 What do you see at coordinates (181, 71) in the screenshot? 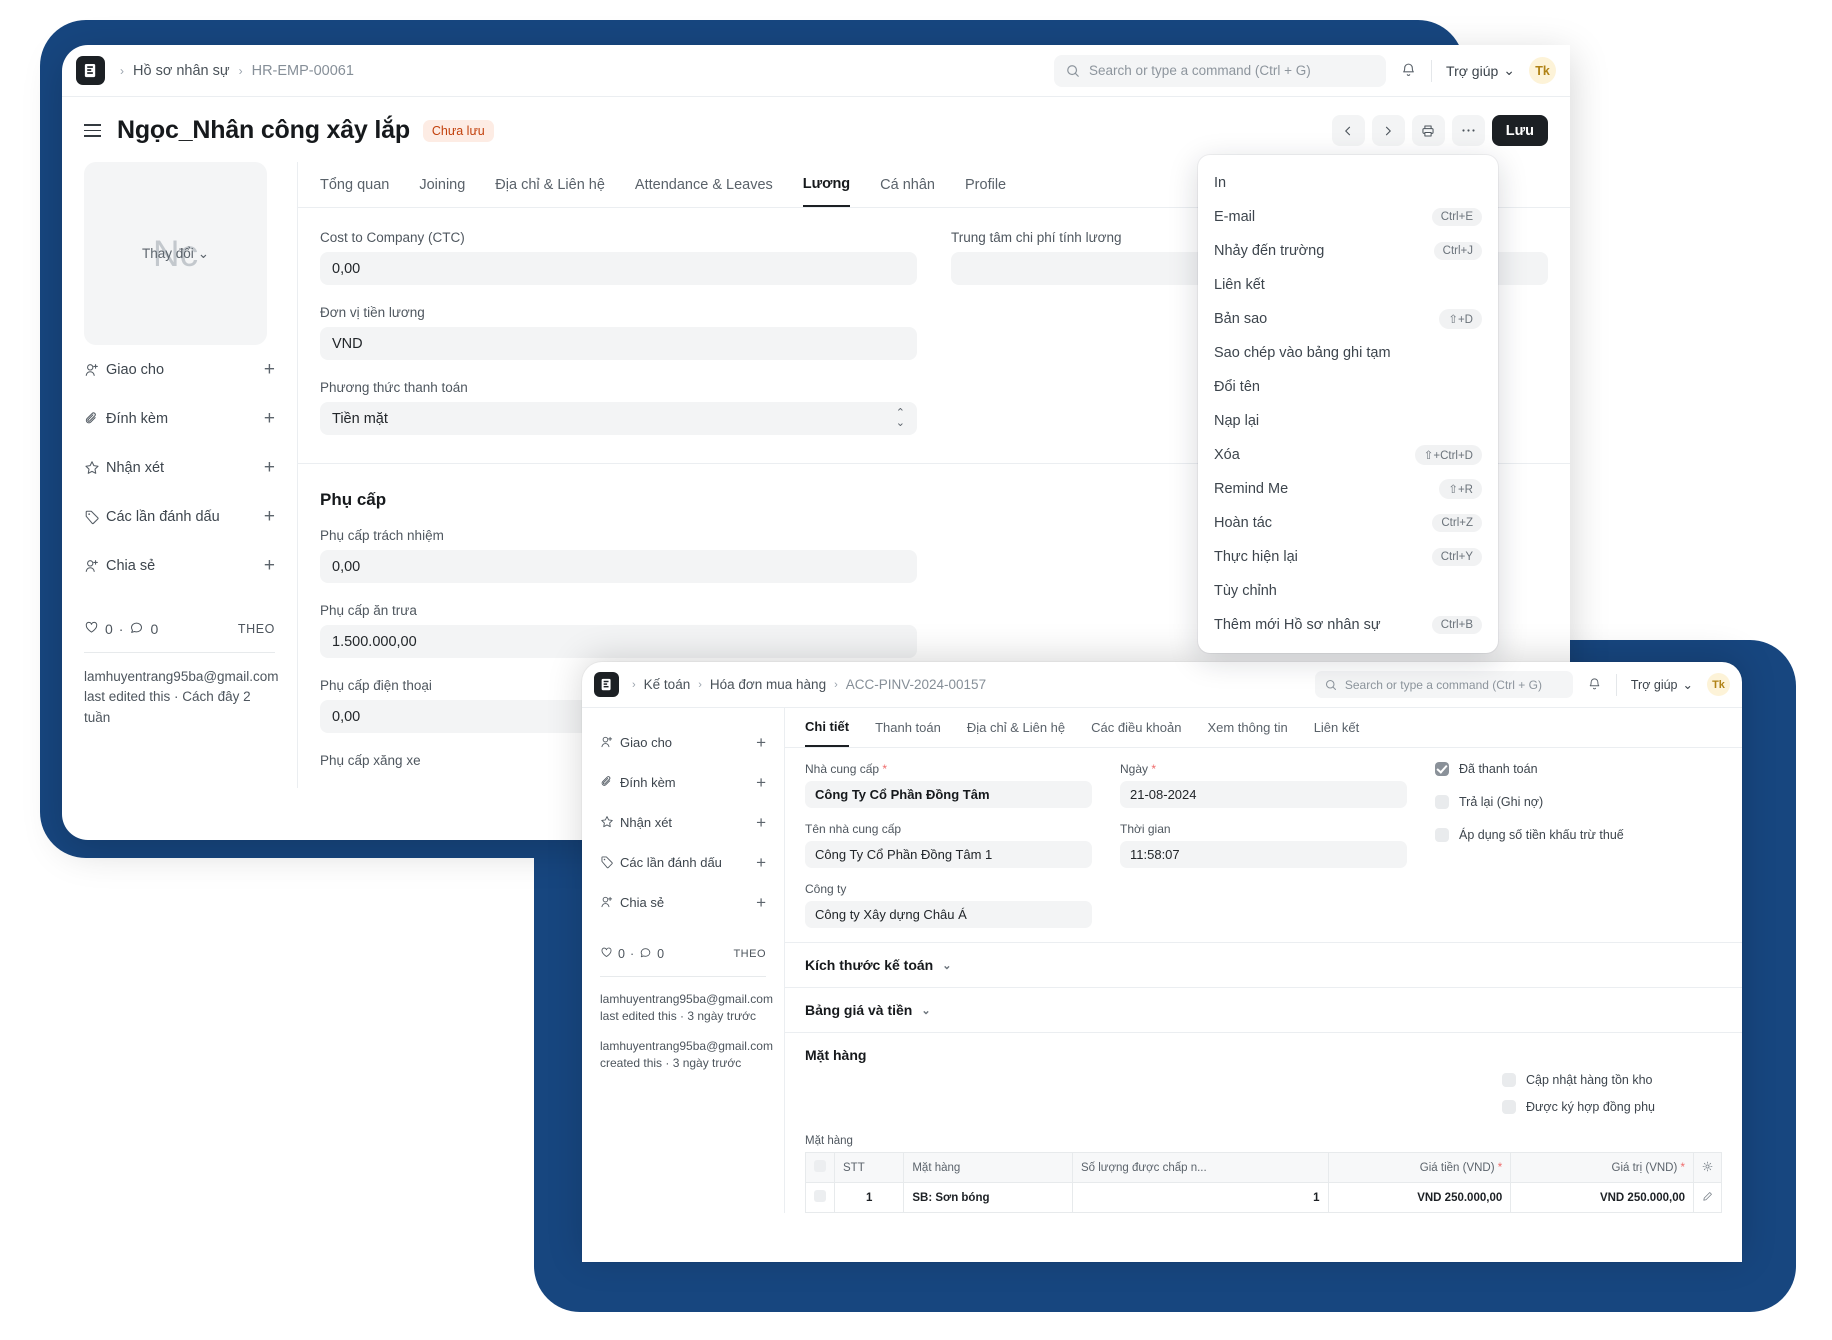
I see `breadcrumb-parent: Hồ sơ nhân sự` at bounding box center [181, 71].